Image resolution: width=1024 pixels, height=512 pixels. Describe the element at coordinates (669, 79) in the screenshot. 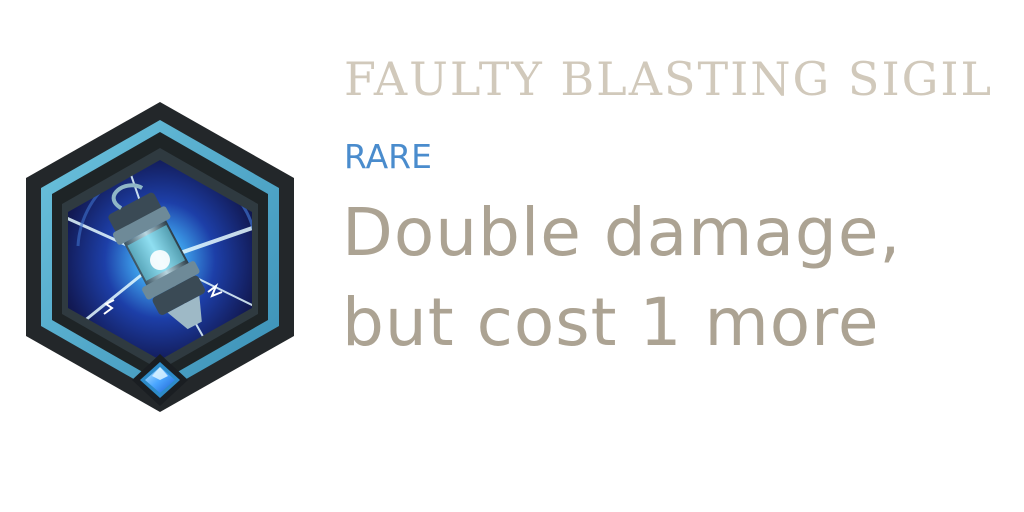

I see `item-title: FAULTY BLASTING SIGIL` at that location.